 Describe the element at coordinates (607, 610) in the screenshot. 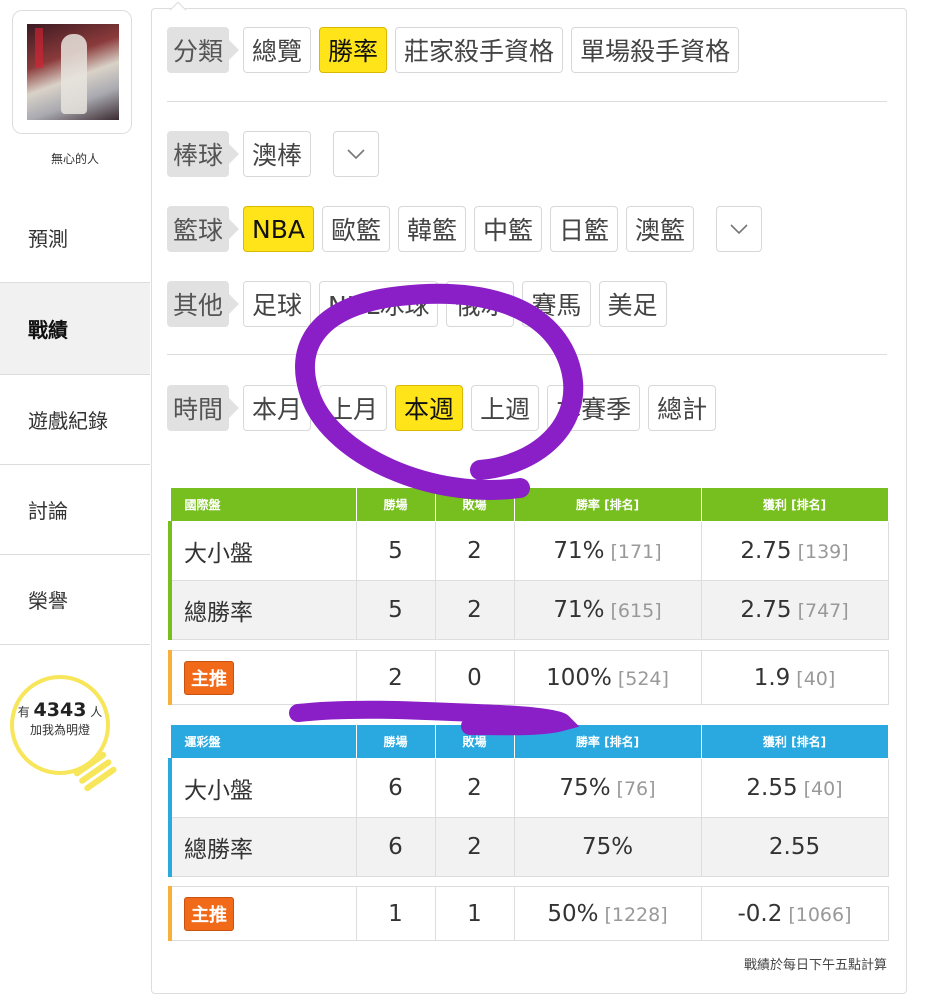

I see `win-rate: 71% [615]` at that location.